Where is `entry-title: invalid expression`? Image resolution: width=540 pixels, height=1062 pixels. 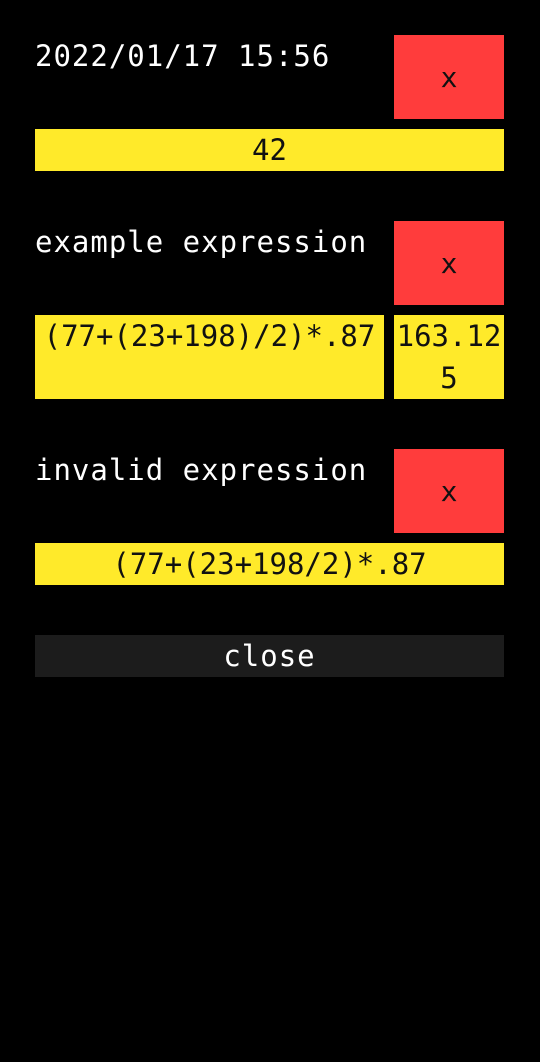 entry-title: invalid expression is located at coordinates (201, 470).